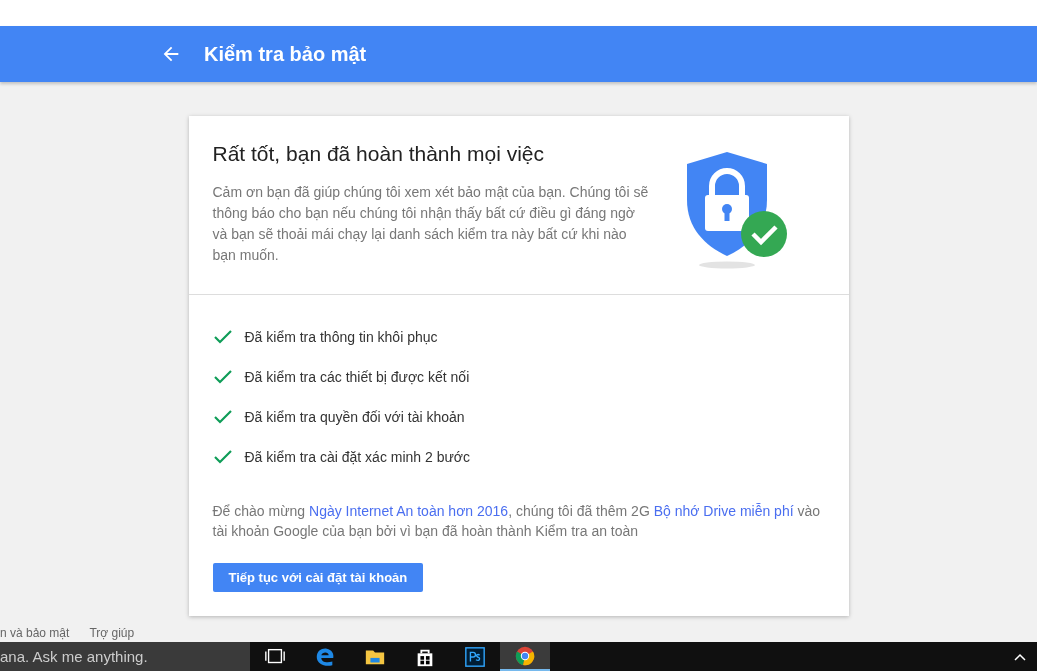  I want to click on ps-app-icon, so click(475, 656).